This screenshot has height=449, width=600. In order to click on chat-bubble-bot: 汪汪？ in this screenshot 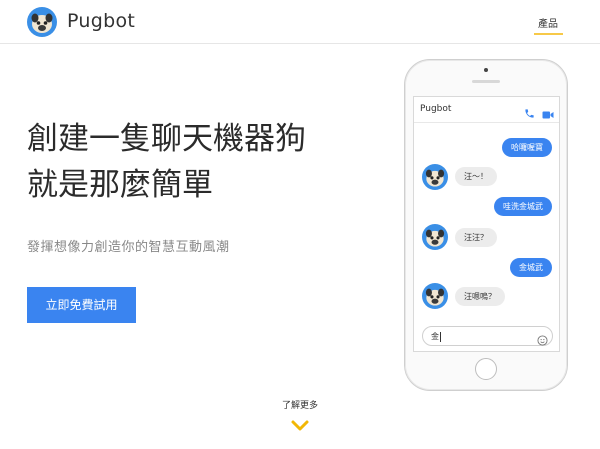, I will do `click(476, 237)`.